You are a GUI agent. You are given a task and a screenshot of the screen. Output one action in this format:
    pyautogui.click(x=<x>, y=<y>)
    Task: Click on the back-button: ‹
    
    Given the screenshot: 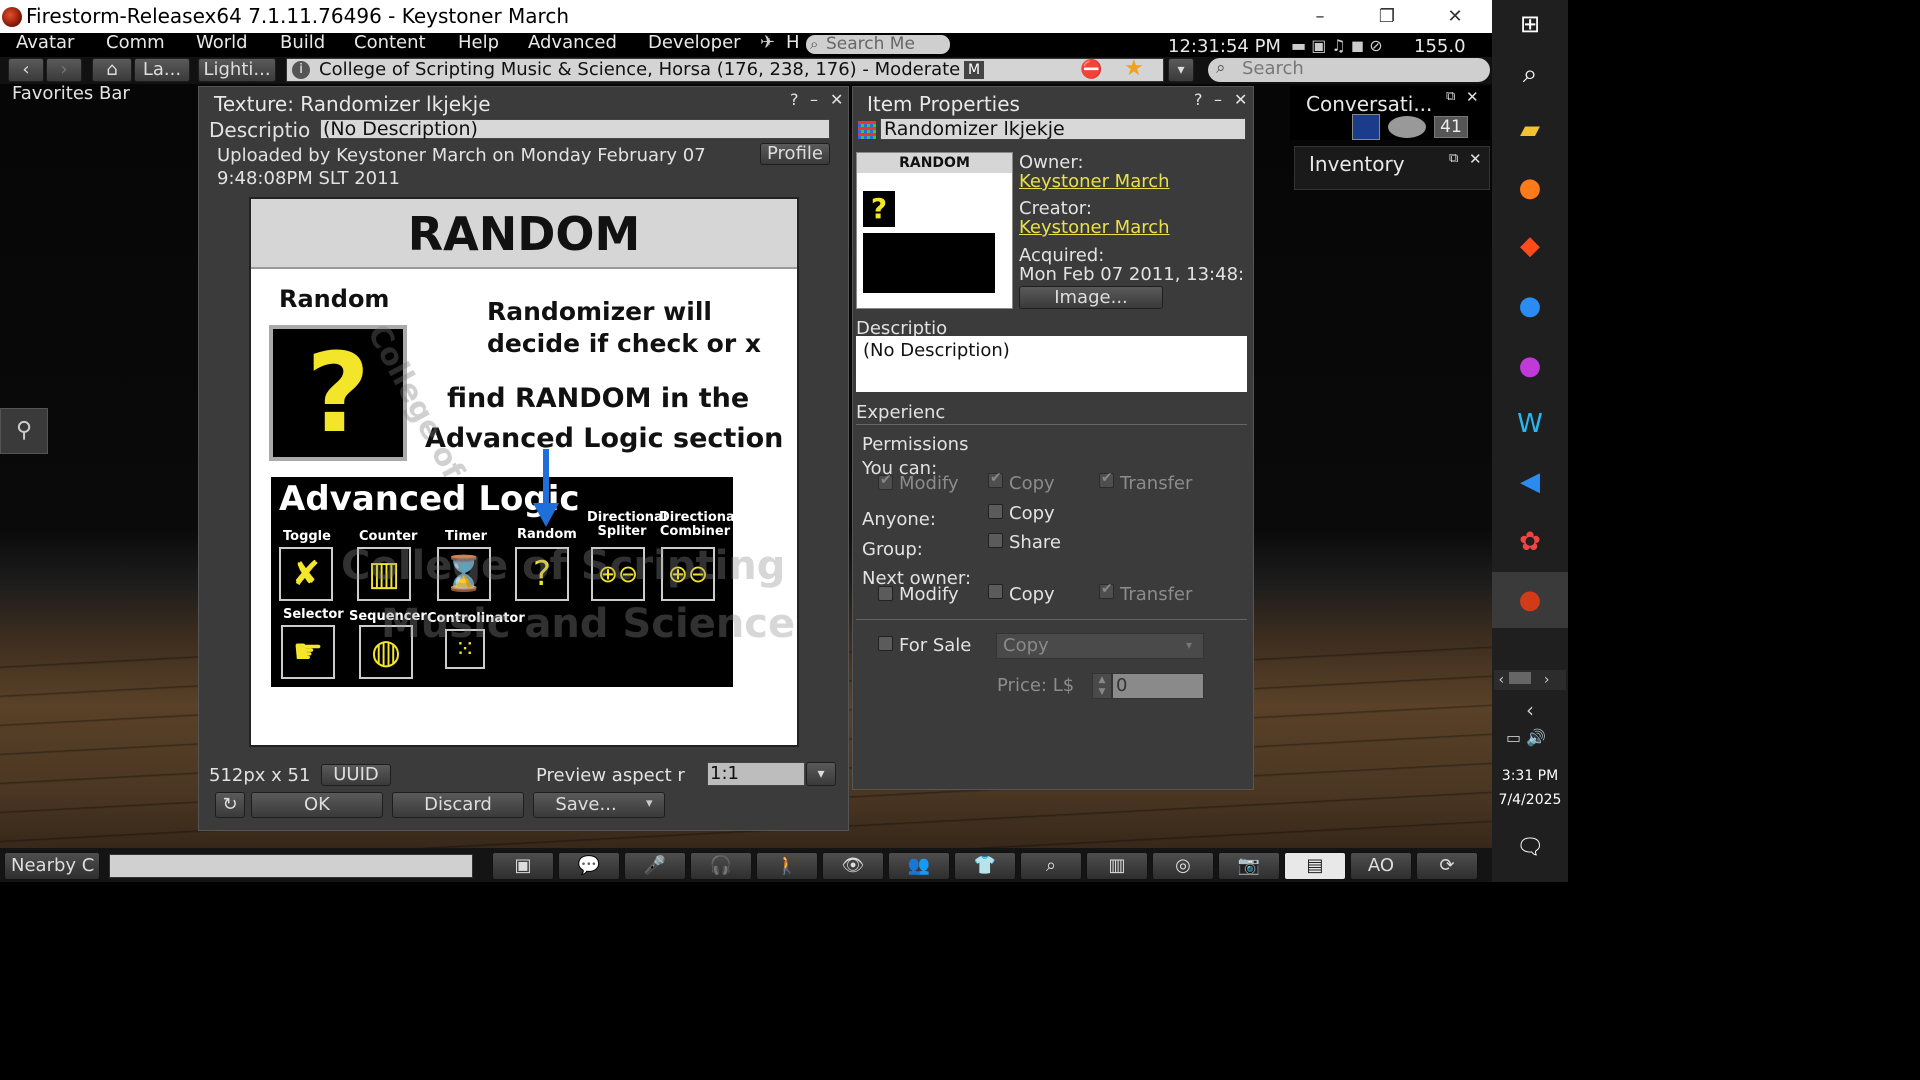 What is the action you would take?
    pyautogui.click(x=26, y=70)
    